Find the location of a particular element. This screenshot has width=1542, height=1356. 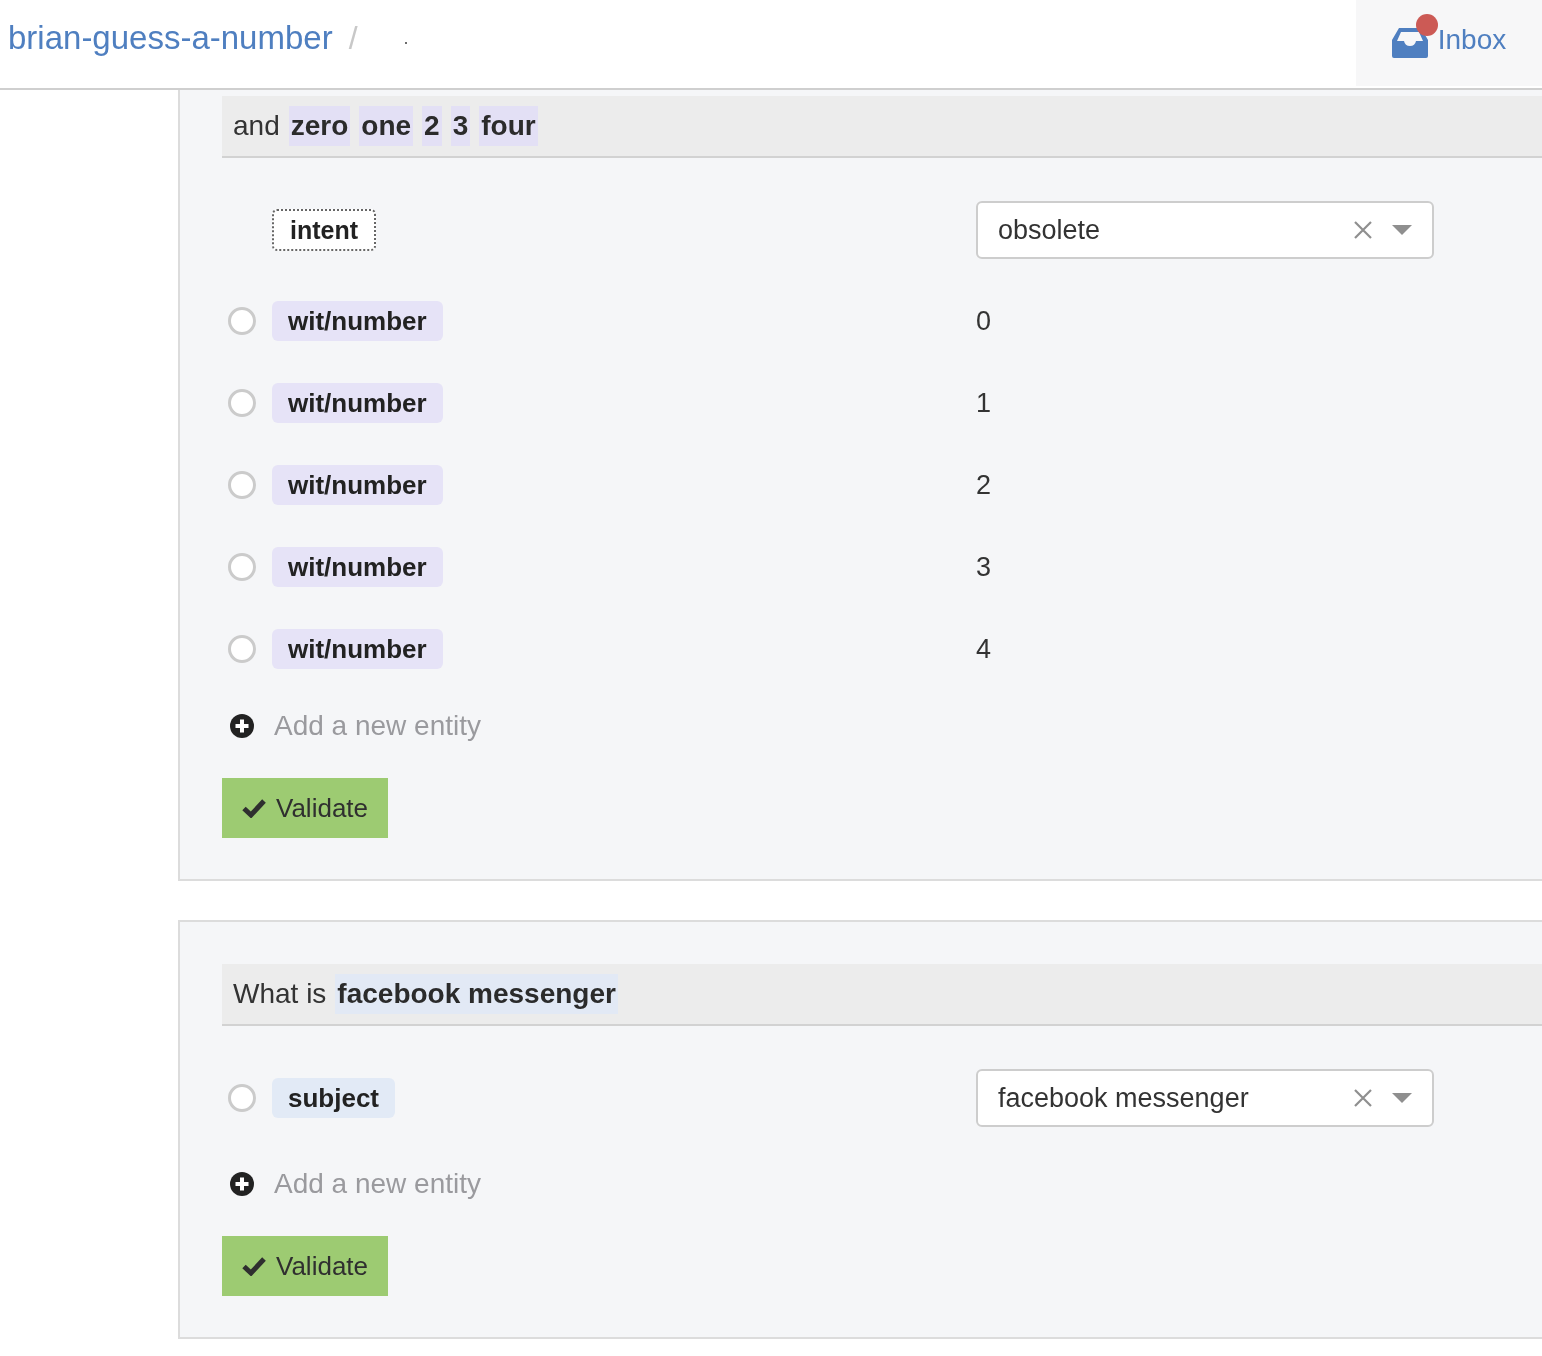

entity-value: 3 is located at coordinates (984, 567).